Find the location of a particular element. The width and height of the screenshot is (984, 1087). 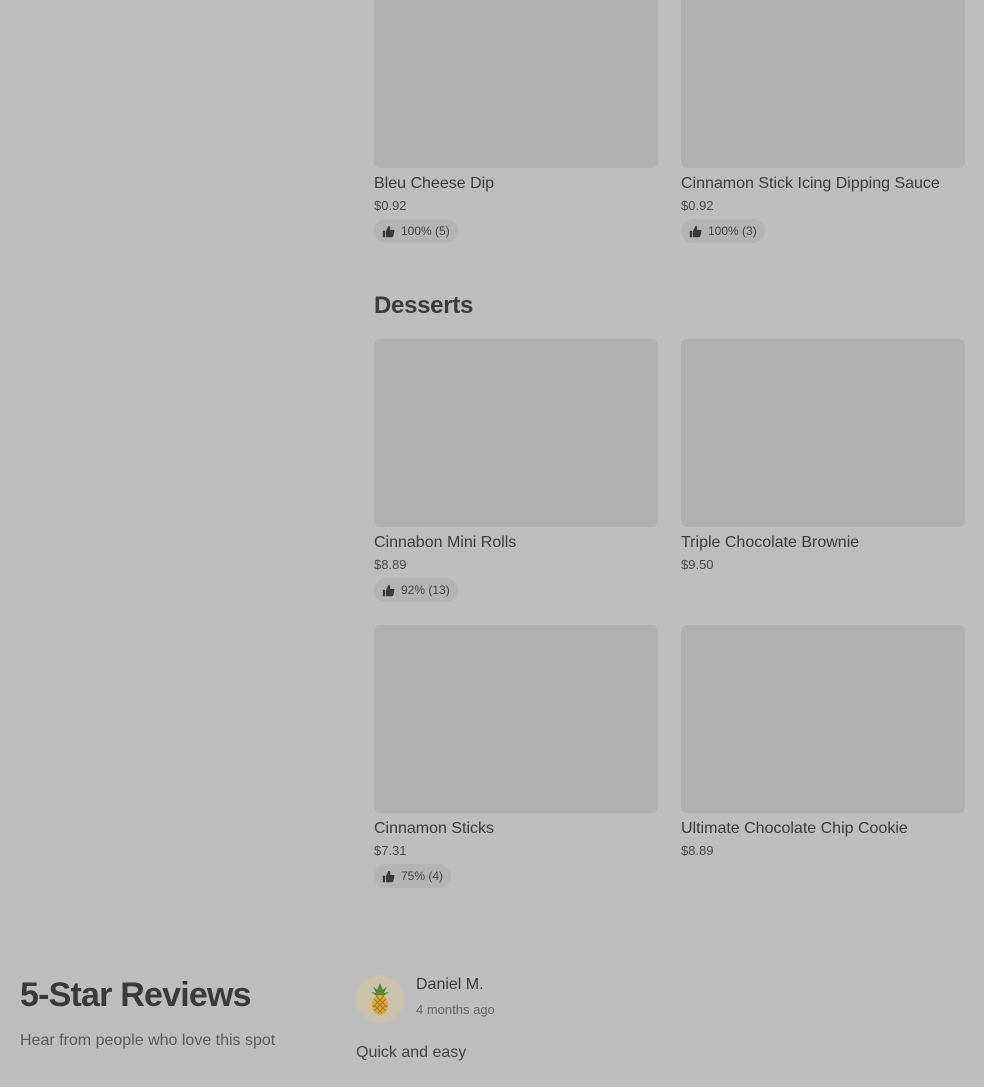

item-name: Bleu Cheese Dip is located at coordinates (434, 183).